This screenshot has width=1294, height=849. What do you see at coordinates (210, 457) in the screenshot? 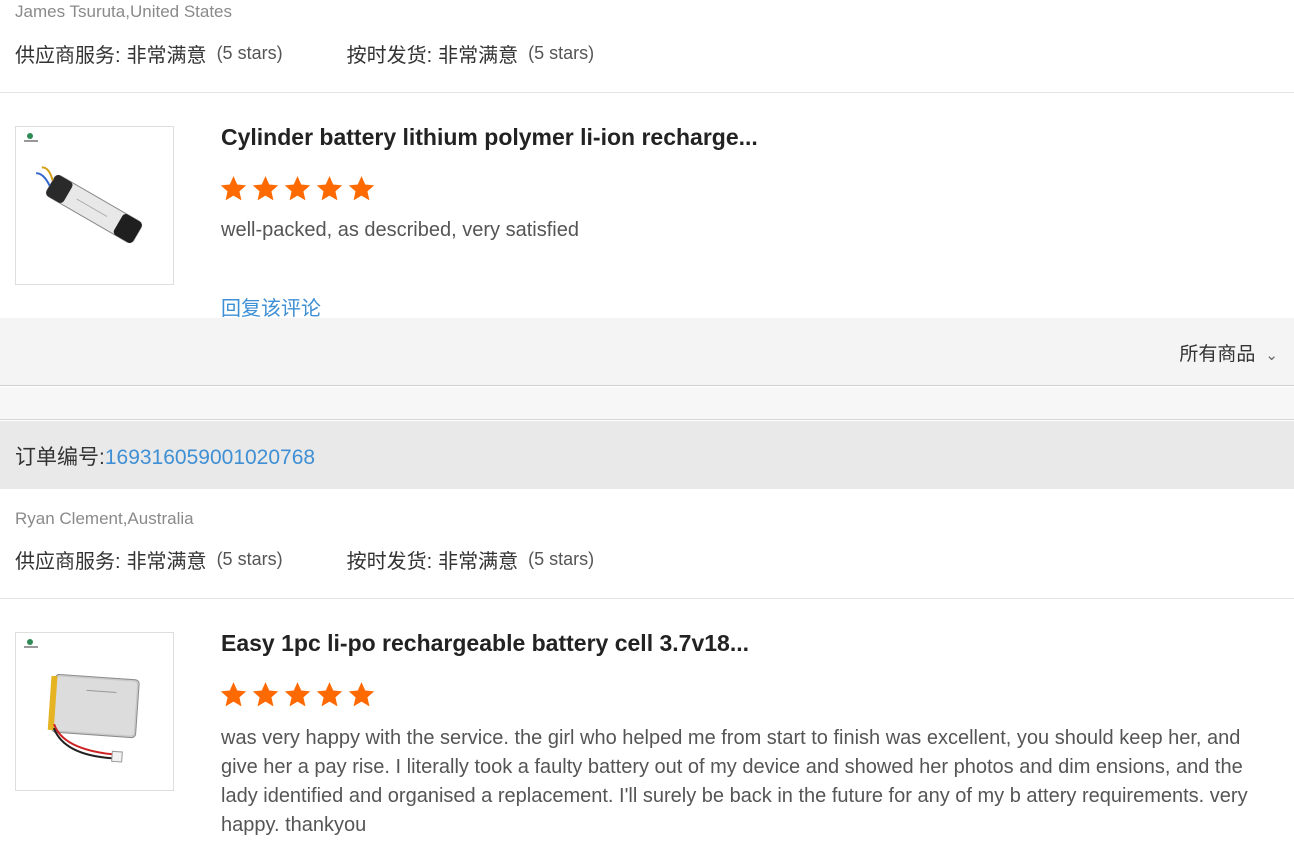
I see `order-number-link: 169316059001020768` at bounding box center [210, 457].